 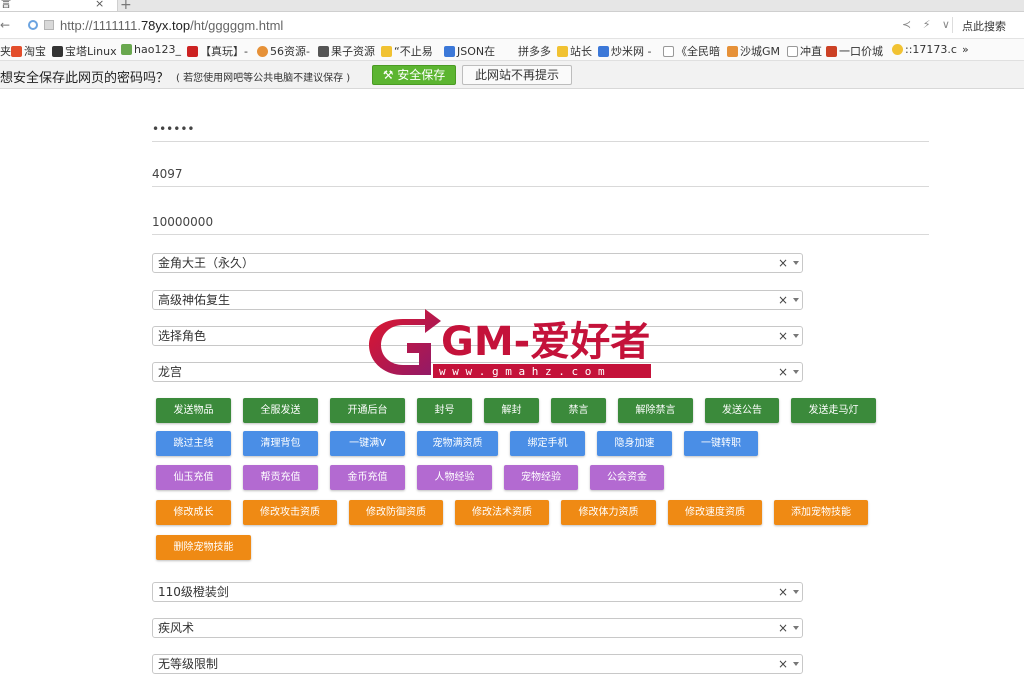 I want to click on url-prefix: http://1111111., so click(x=100, y=25).